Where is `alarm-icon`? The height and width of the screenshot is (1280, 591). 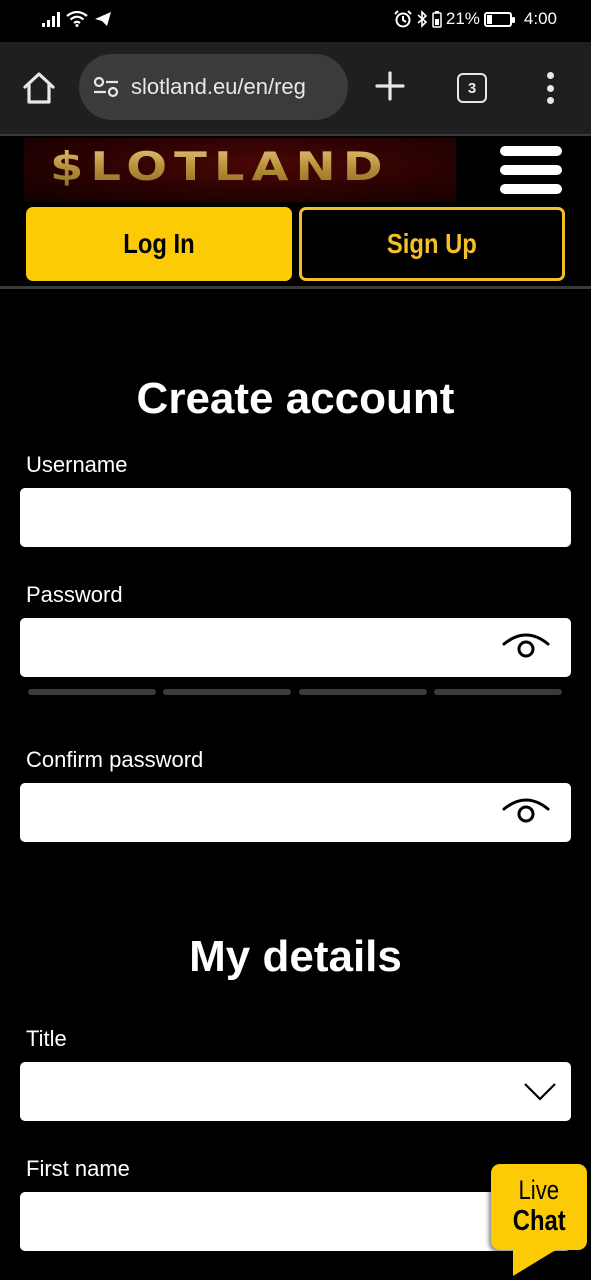
alarm-icon is located at coordinates (403, 19).